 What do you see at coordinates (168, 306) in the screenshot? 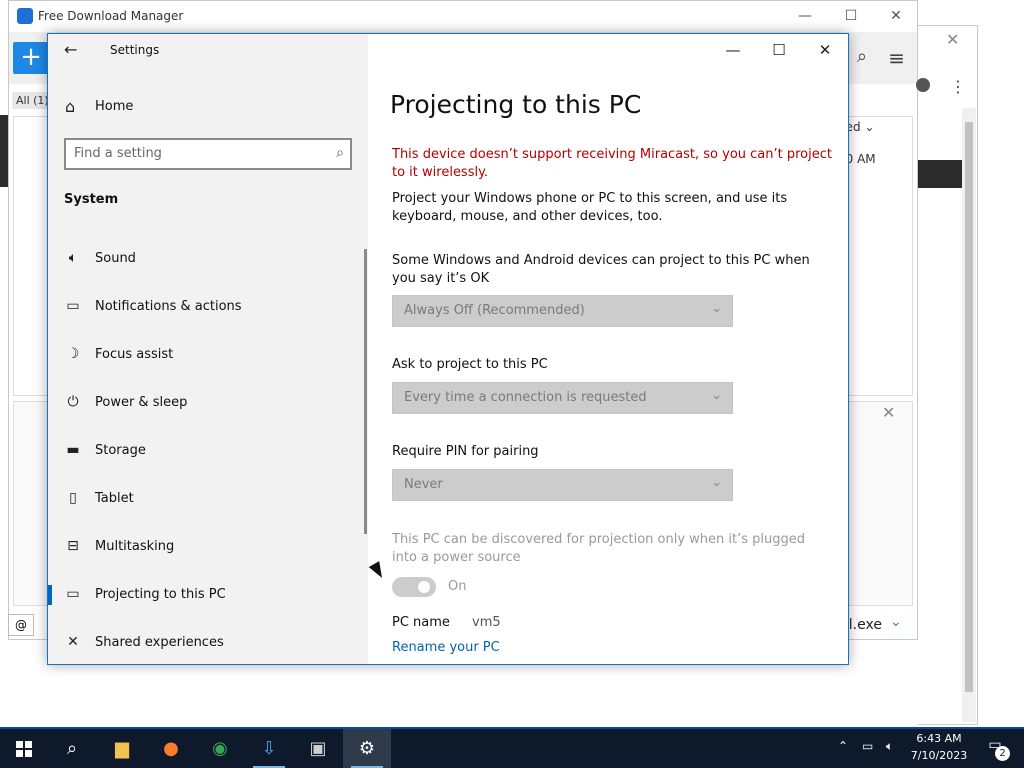
I see `sidebar-item-label: Notifications & actions` at bounding box center [168, 306].